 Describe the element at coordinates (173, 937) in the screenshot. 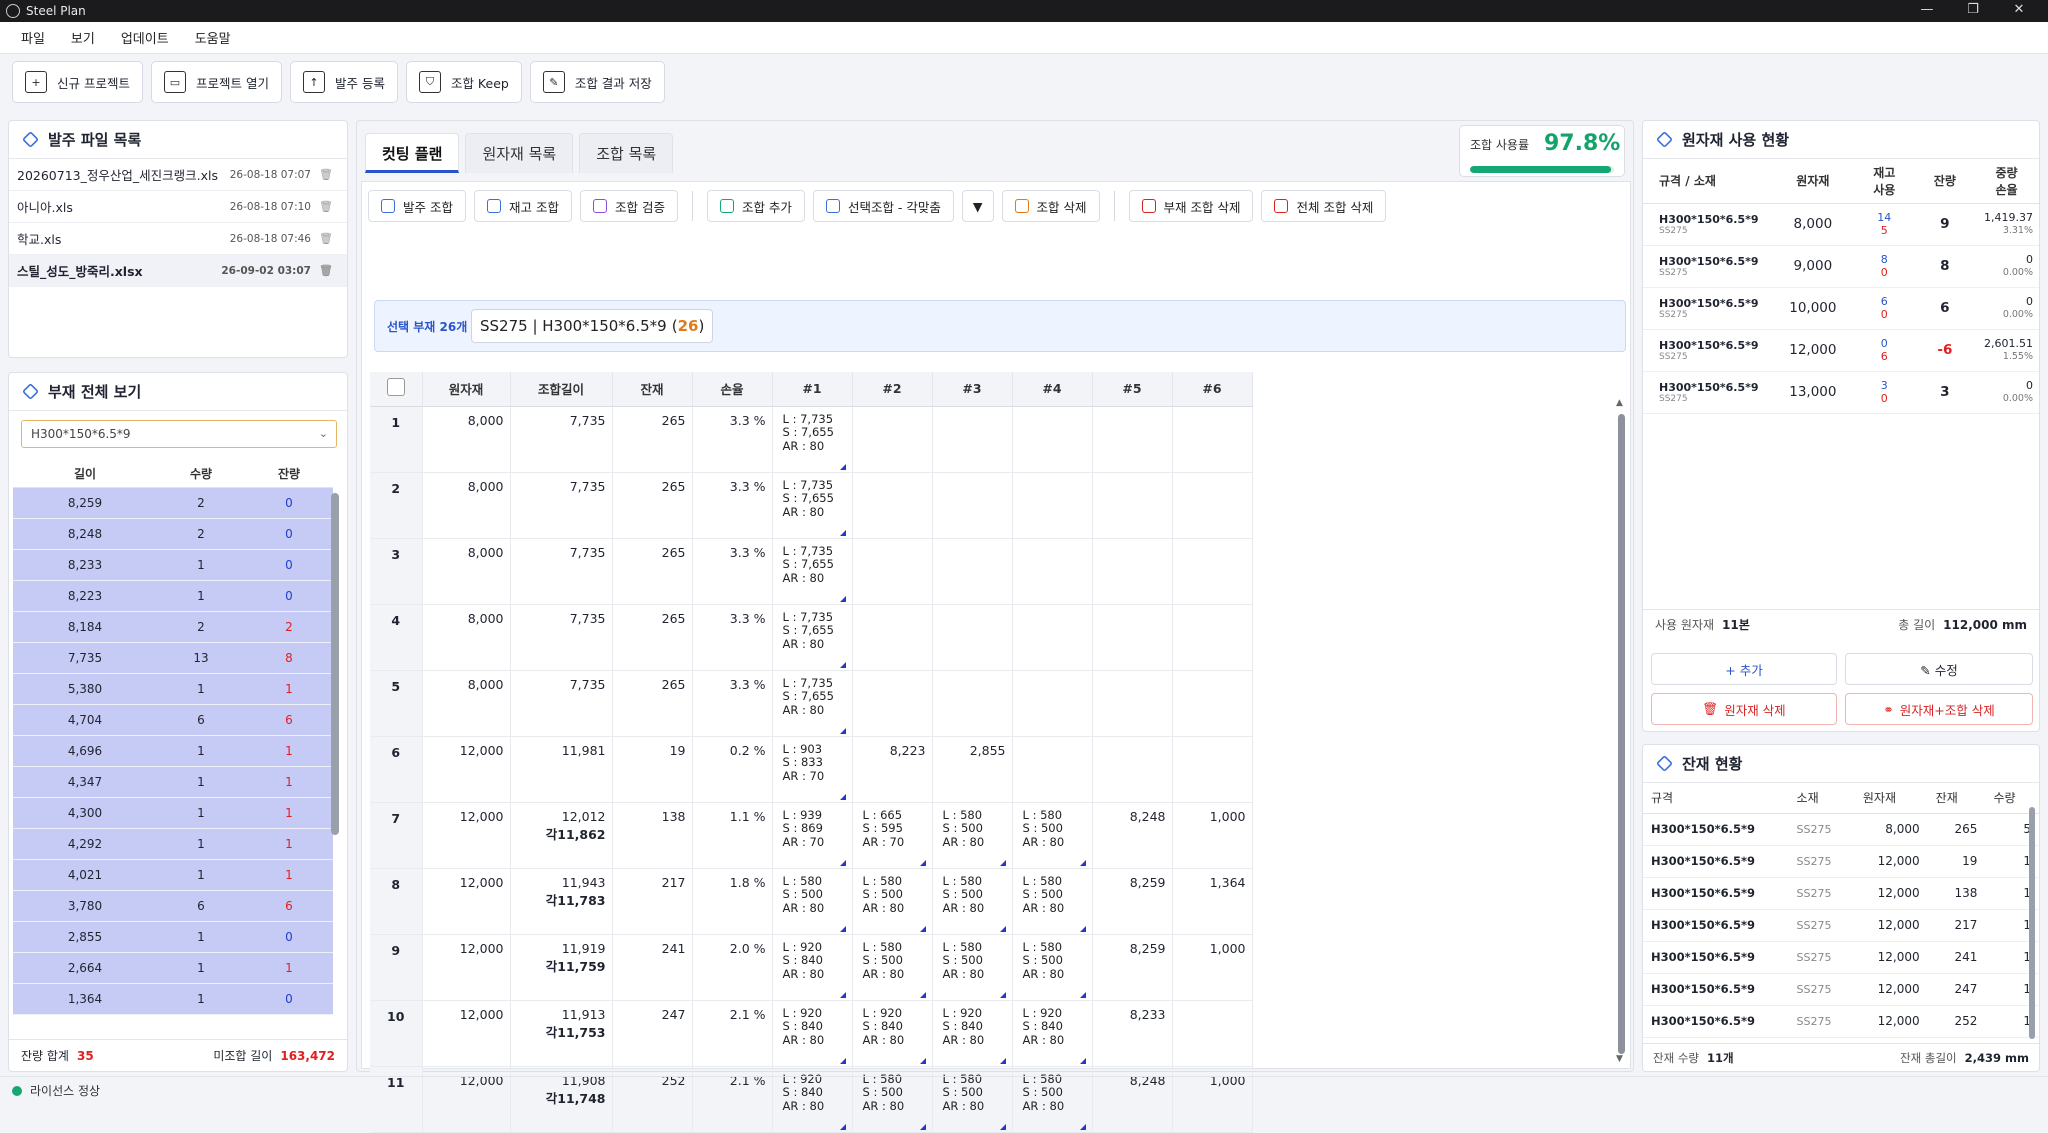

I see `parts-row: 2,855 1 0` at that location.